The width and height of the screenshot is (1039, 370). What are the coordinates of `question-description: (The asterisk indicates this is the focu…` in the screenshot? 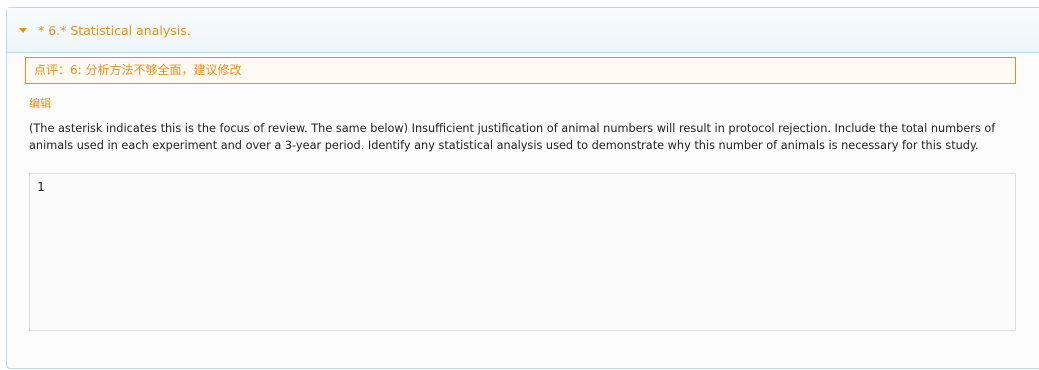 It's located at (512, 137).